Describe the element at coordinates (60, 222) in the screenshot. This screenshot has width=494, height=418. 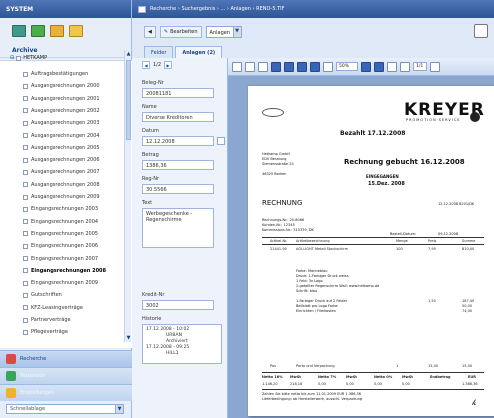
I see `tree-item: Eingangsrechnungen 2004` at that location.